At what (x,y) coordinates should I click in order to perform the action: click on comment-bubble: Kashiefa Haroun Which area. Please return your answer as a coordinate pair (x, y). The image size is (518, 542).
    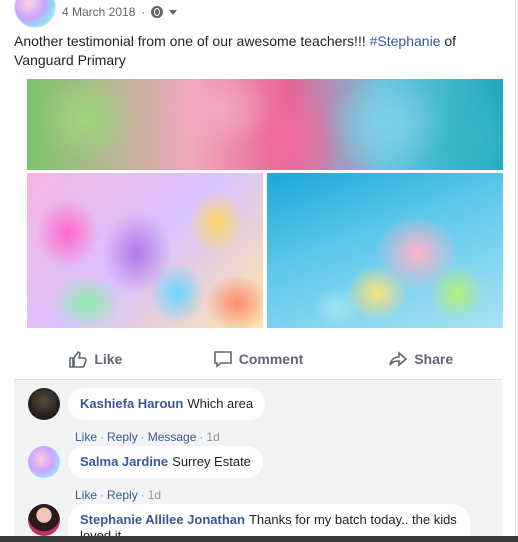
    Looking at the image, I should click on (167, 404).